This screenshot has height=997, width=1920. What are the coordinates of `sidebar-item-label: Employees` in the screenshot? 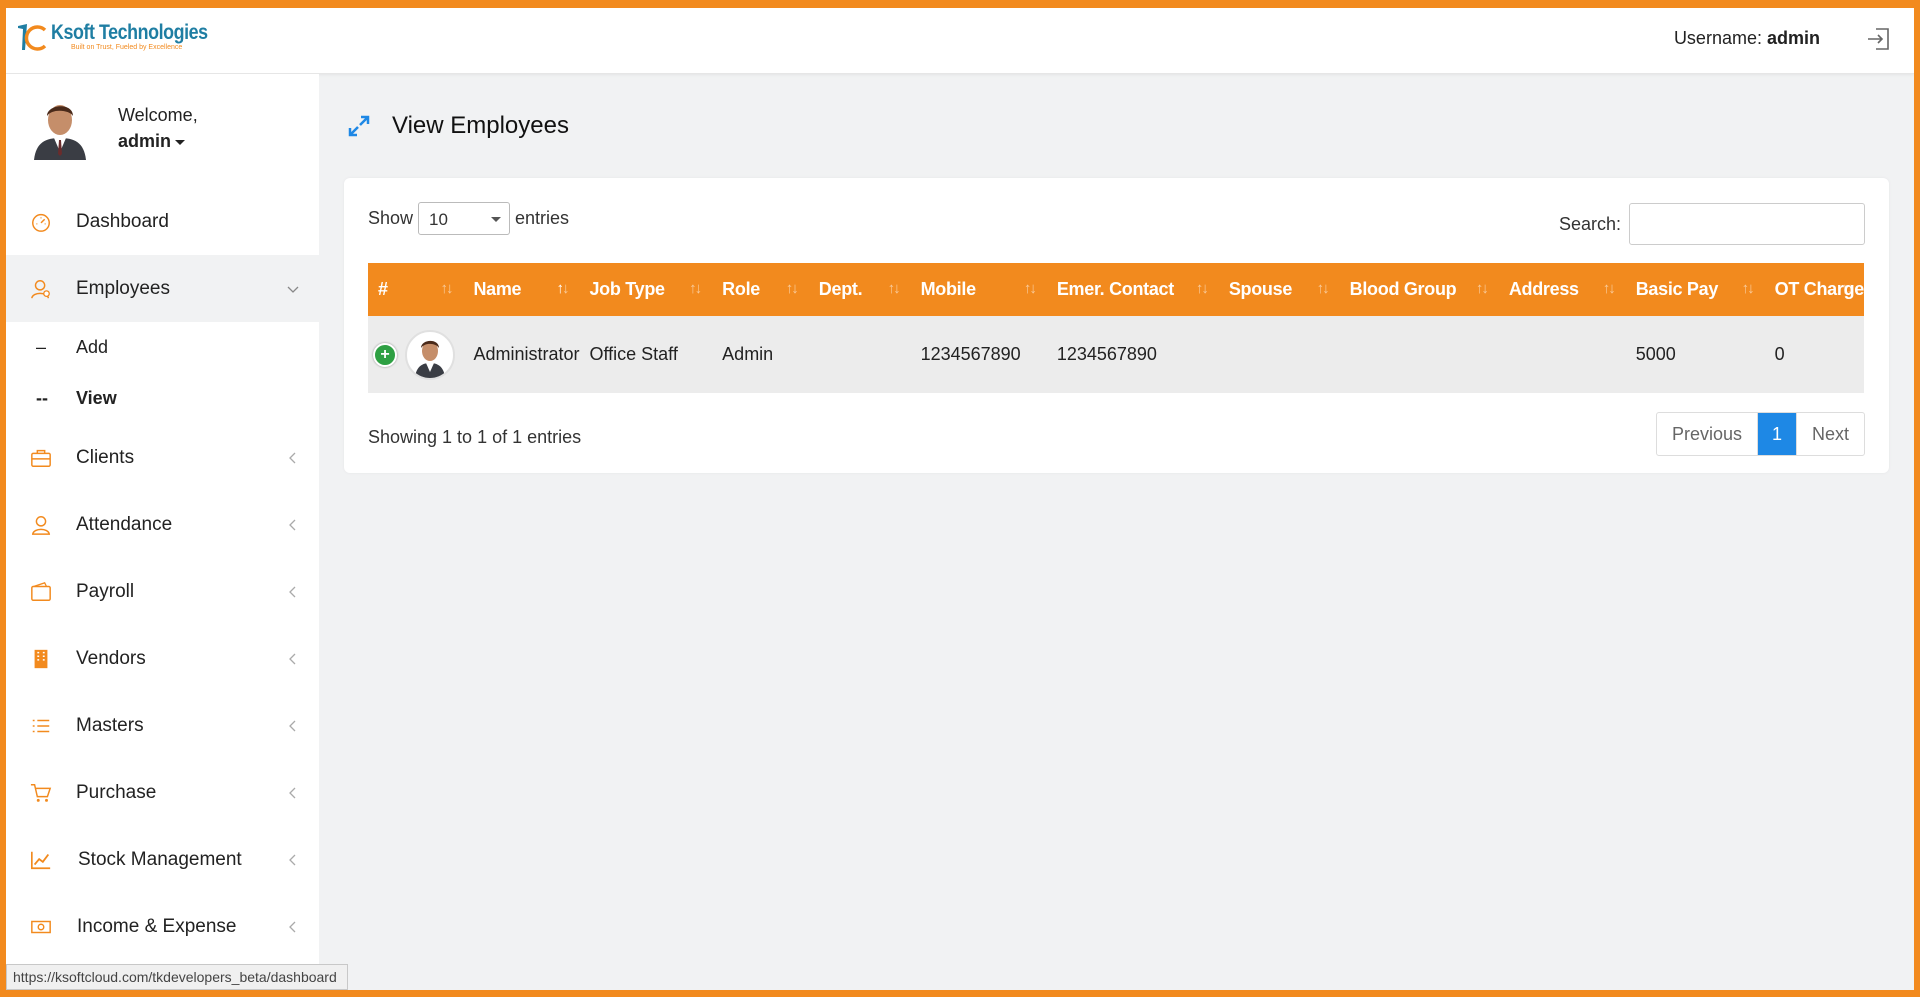 It's located at (123, 288).